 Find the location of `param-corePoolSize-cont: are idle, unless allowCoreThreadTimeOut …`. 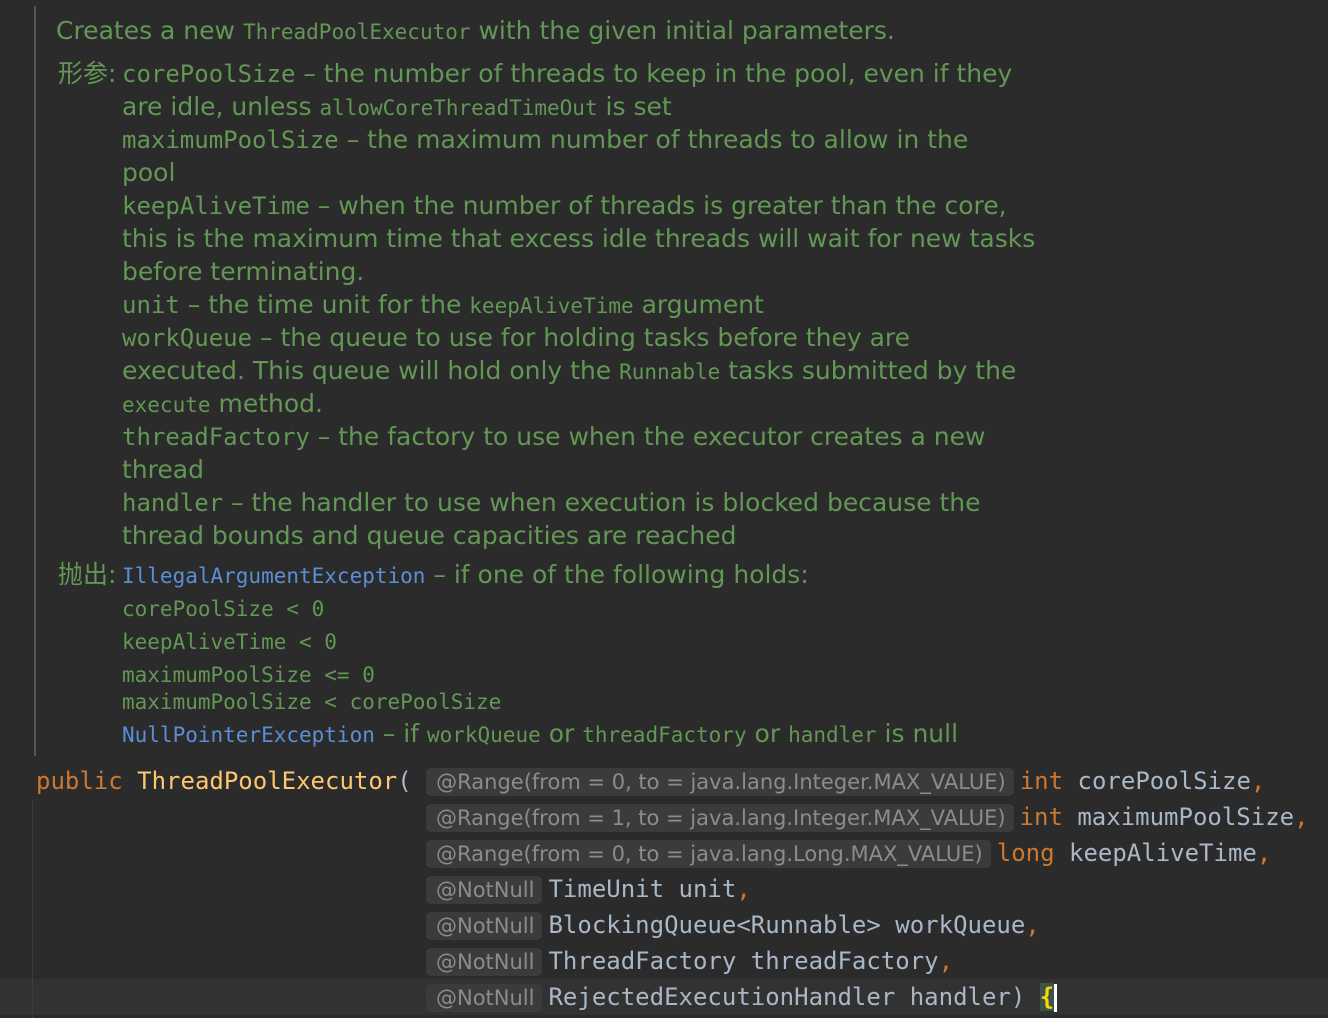

param-corePoolSize-cont: are idle, unless allowCoreThreadTimeOut … is located at coordinates (397, 106).